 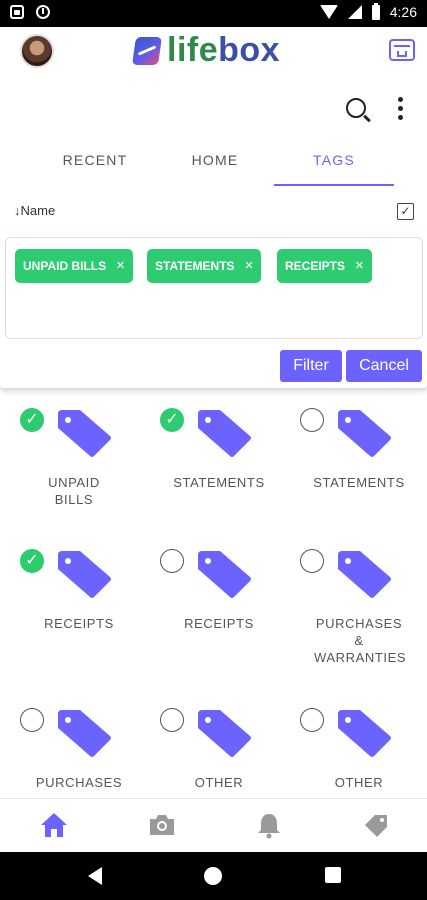 I want to click on tab-bar: RECENT HOME TAGS, so click(x=213, y=162).